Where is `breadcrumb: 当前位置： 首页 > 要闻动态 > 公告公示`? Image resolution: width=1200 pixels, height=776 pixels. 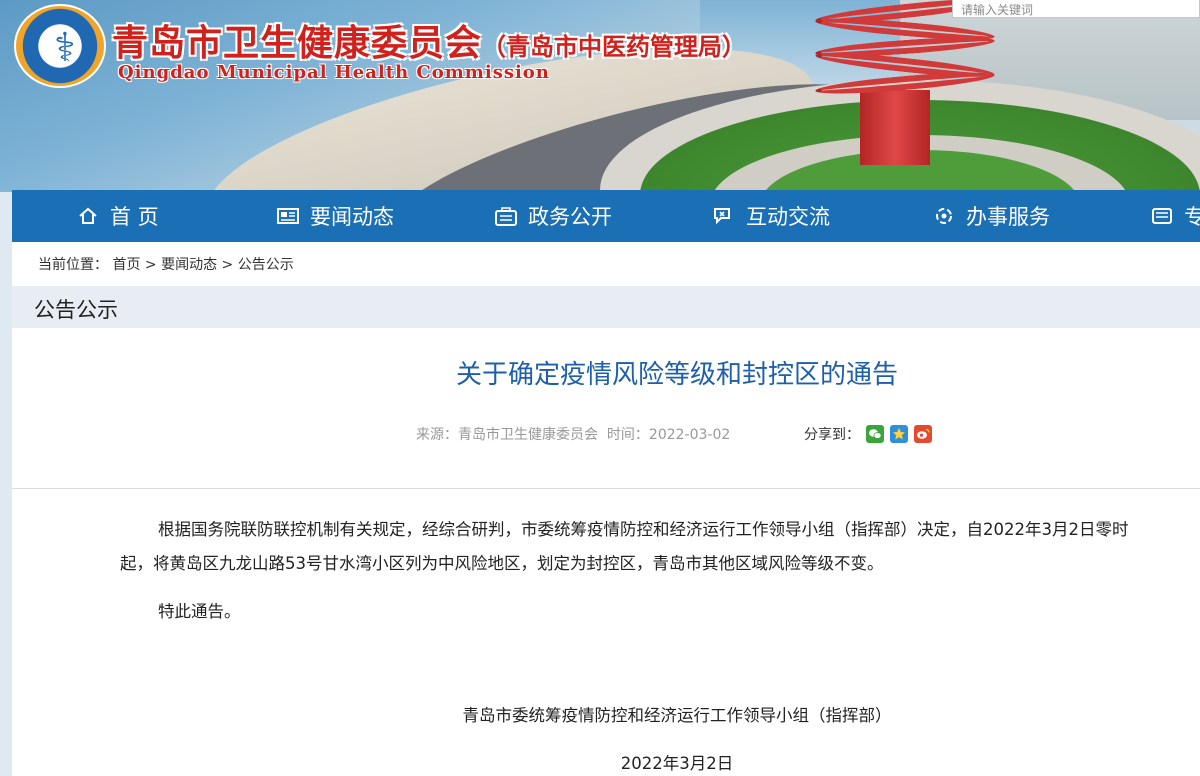
breadcrumb: 当前位置： 首页 > 要闻动态 > 公告公示 is located at coordinates (166, 265).